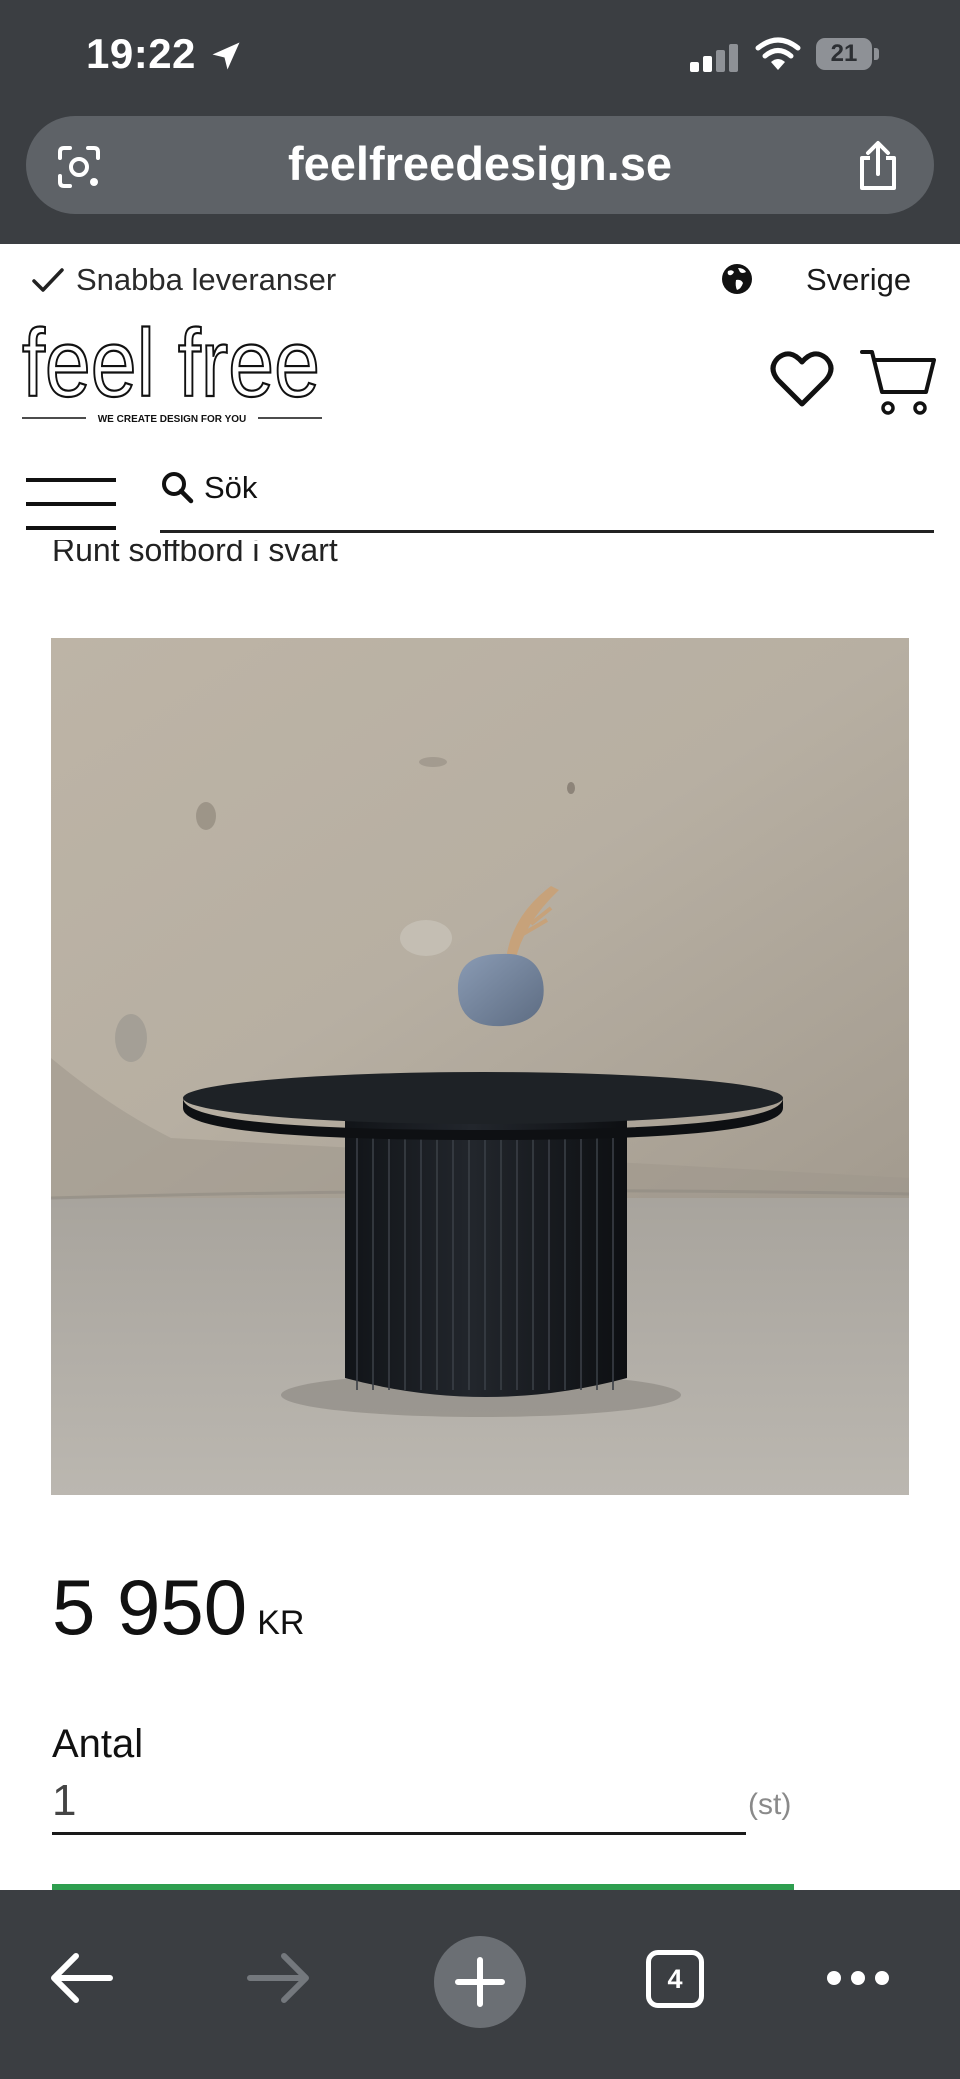 The image size is (960, 2079). I want to click on tabs-icon: 4, so click(675, 1979).